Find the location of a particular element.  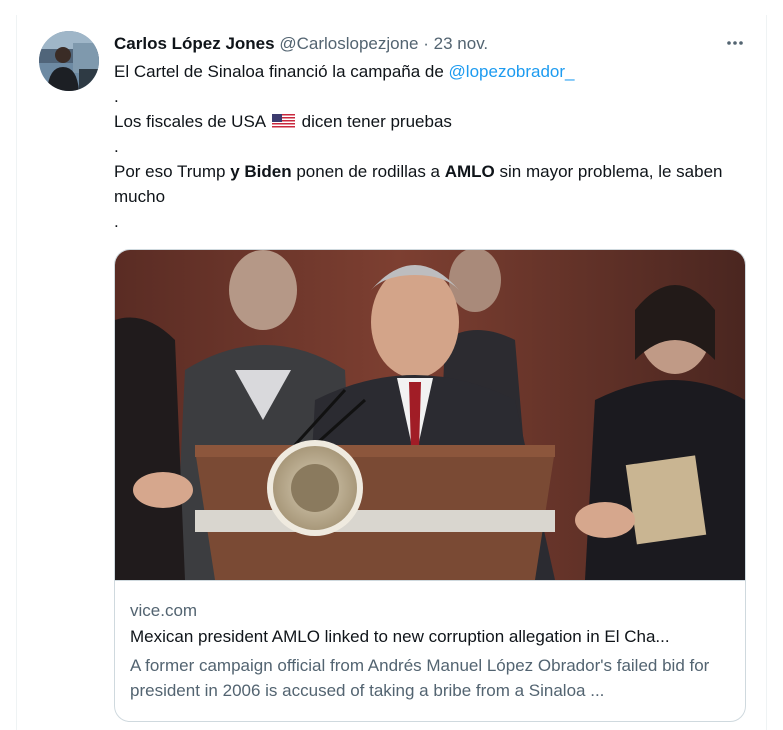

avatar-photo is located at coordinates (69, 61).